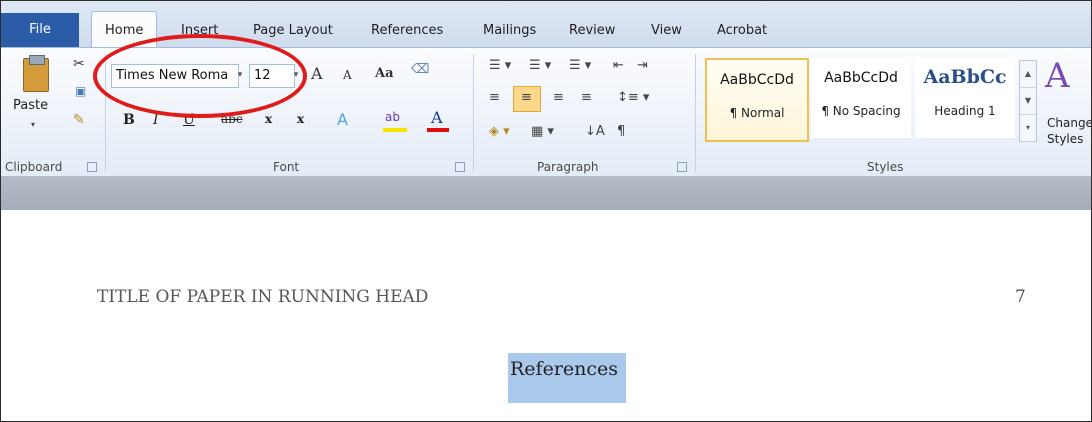 This screenshot has width=1092, height=422. I want to click on chevron-down-icon: ▼, so click(1028, 101).